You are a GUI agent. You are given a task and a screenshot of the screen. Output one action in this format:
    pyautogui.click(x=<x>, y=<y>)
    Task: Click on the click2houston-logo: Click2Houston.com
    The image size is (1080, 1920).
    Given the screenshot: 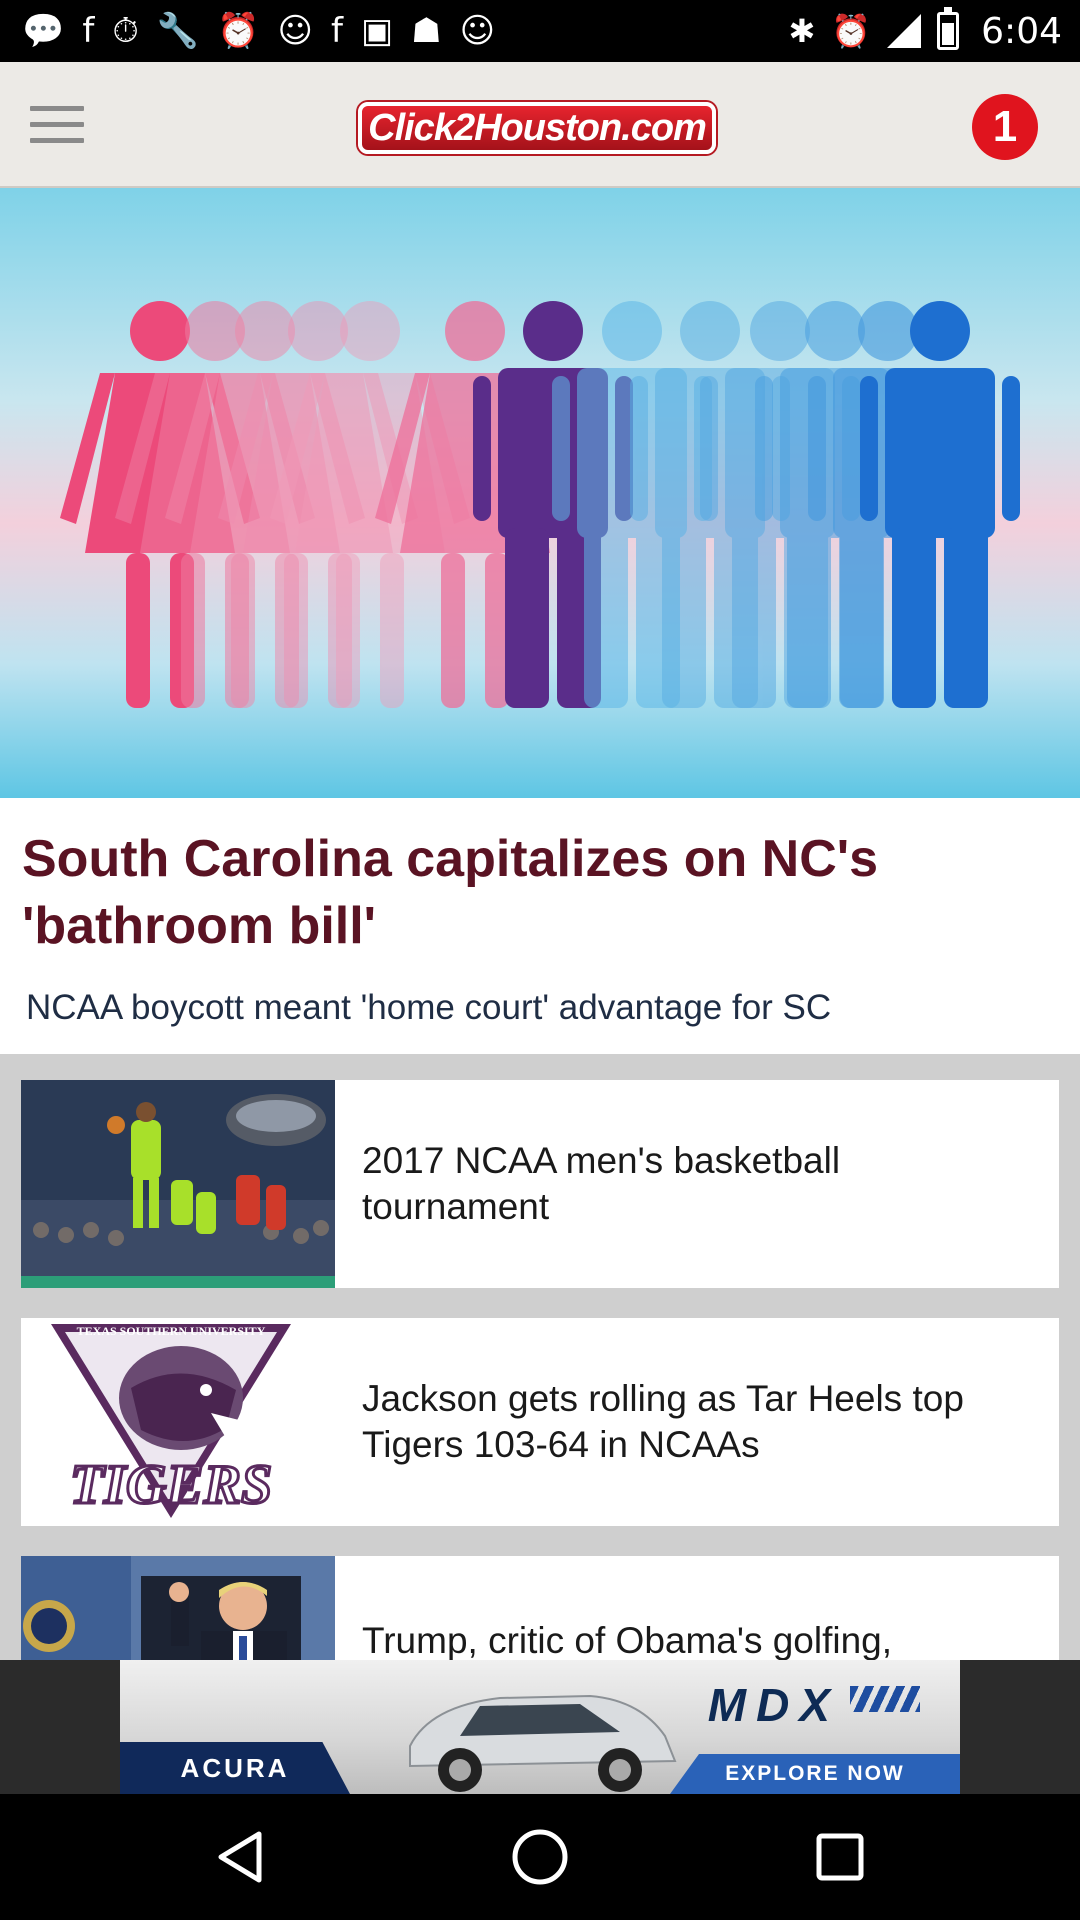 What is the action you would take?
    pyautogui.click(x=537, y=128)
    